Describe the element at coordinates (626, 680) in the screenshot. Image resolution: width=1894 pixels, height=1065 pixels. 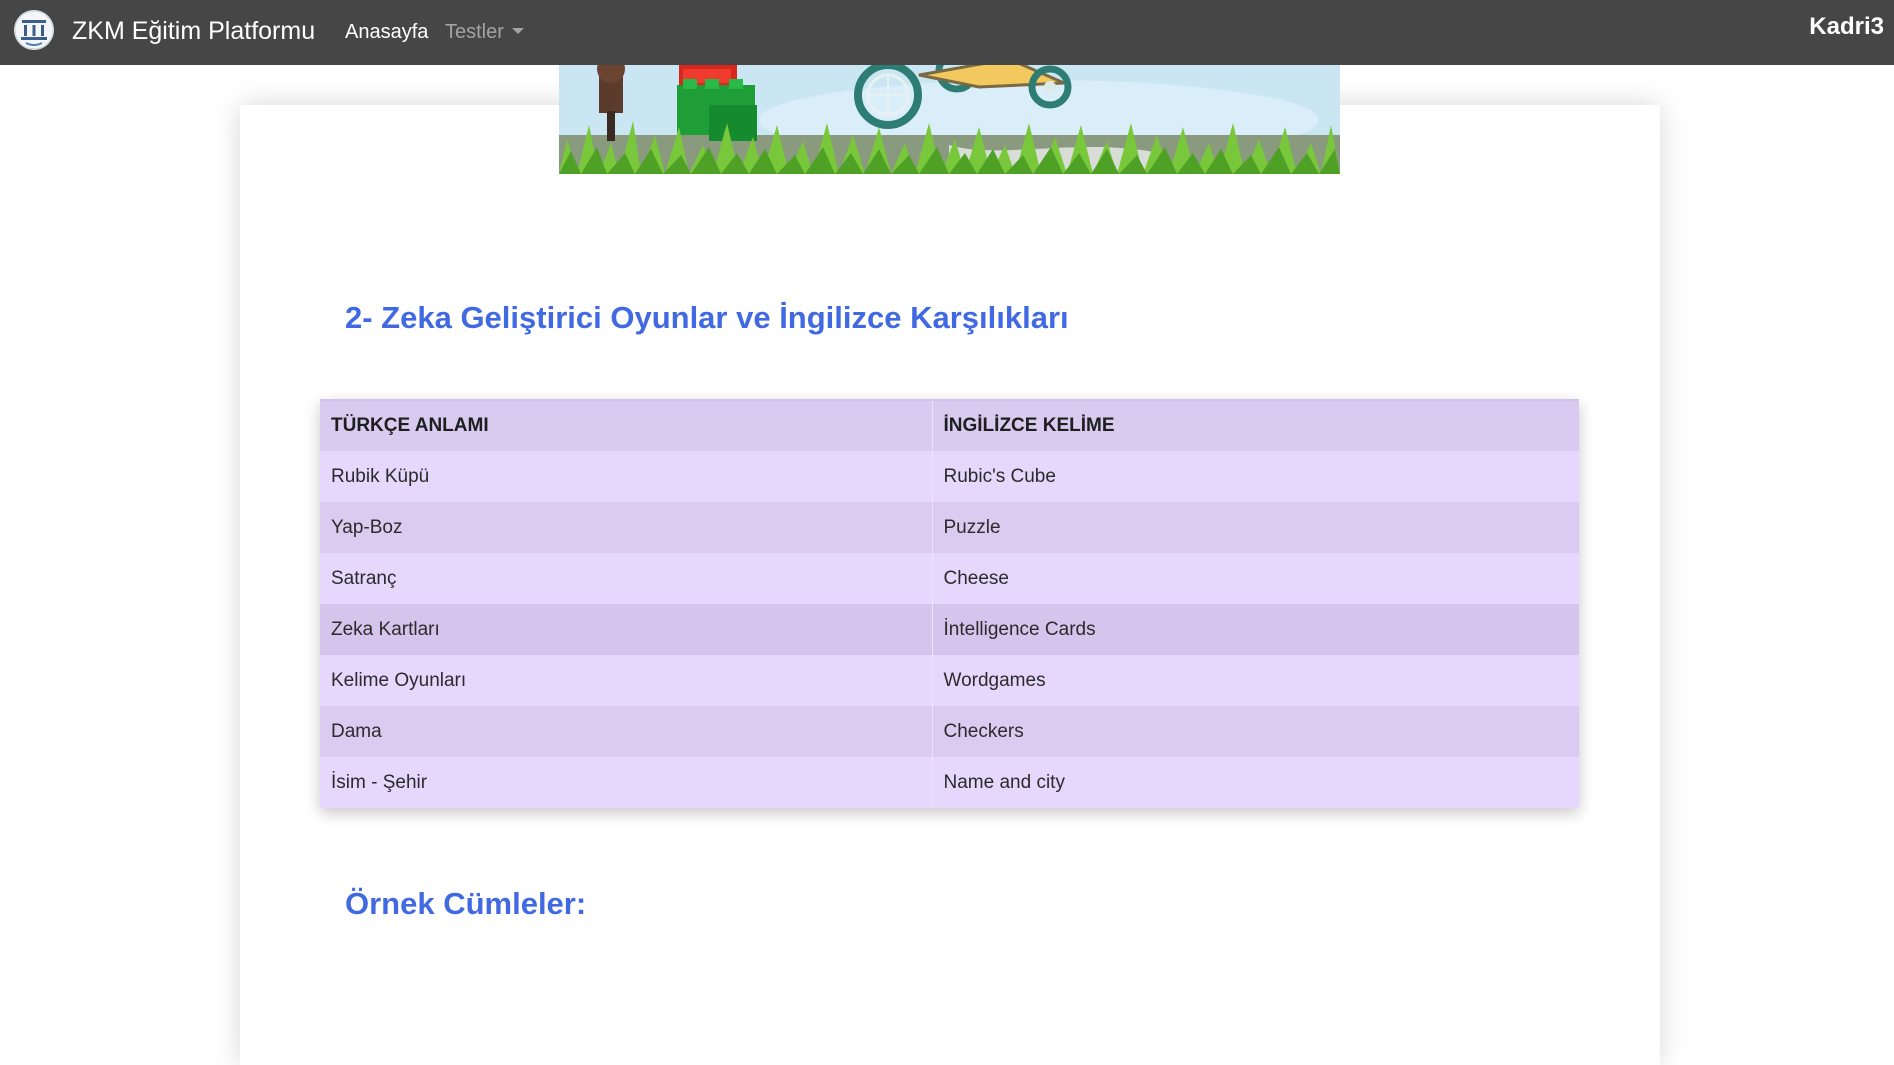
I see `turkish-word: Kelime Oyunları` at that location.